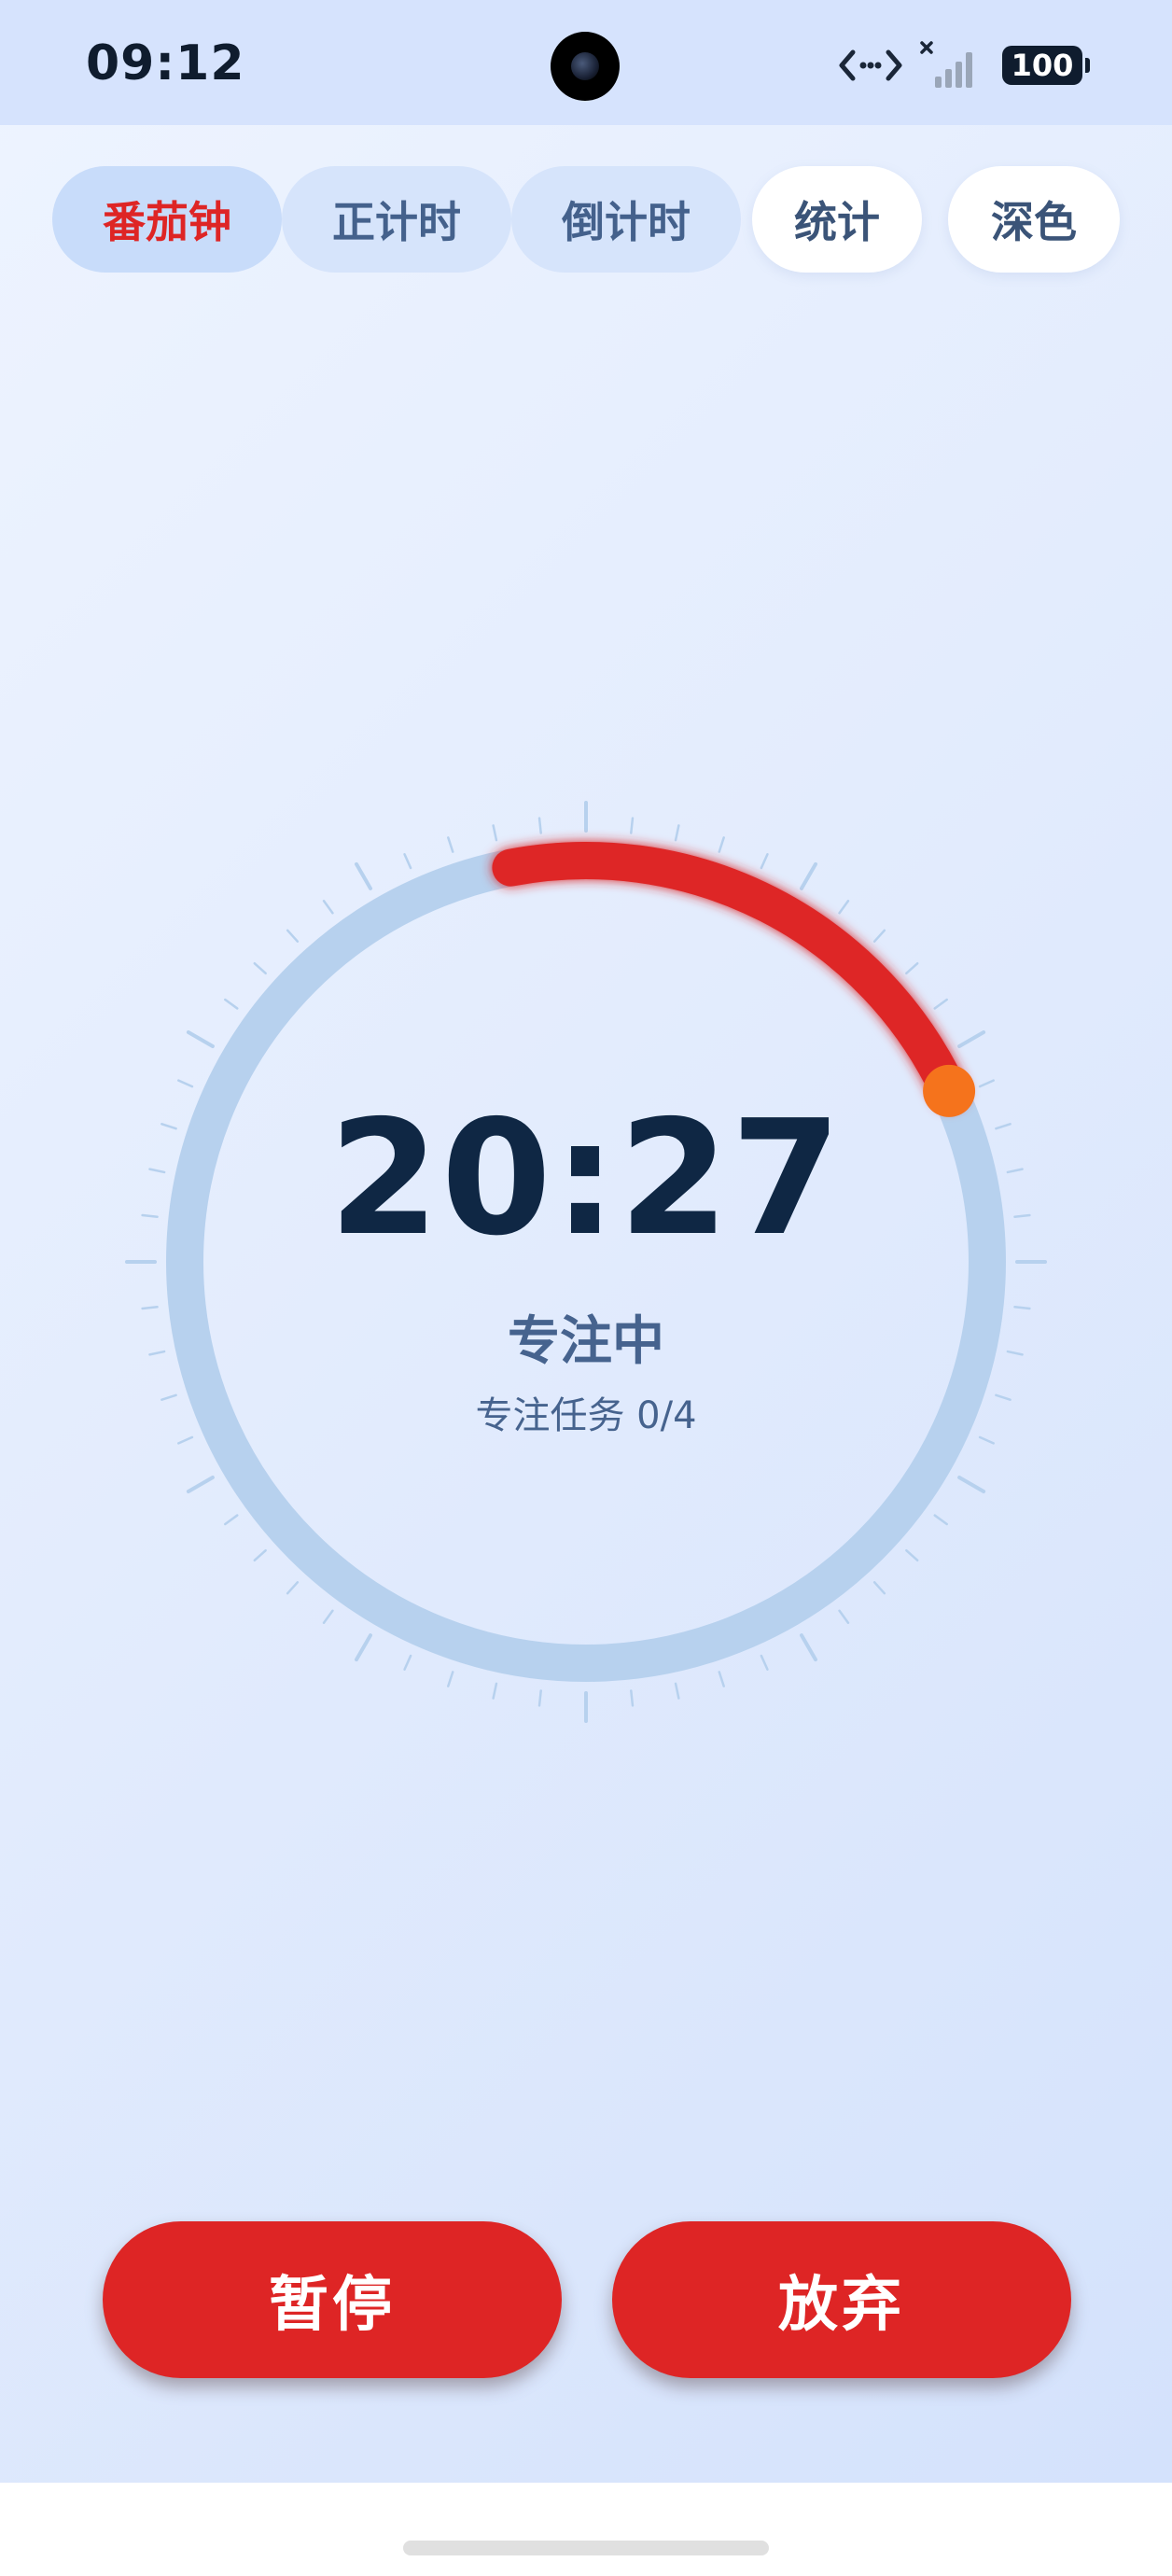 This screenshot has width=1172, height=2576. What do you see at coordinates (586, 1415) in the screenshot?
I see `task-progress: 专注任务 0/4` at bounding box center [586, 1415].